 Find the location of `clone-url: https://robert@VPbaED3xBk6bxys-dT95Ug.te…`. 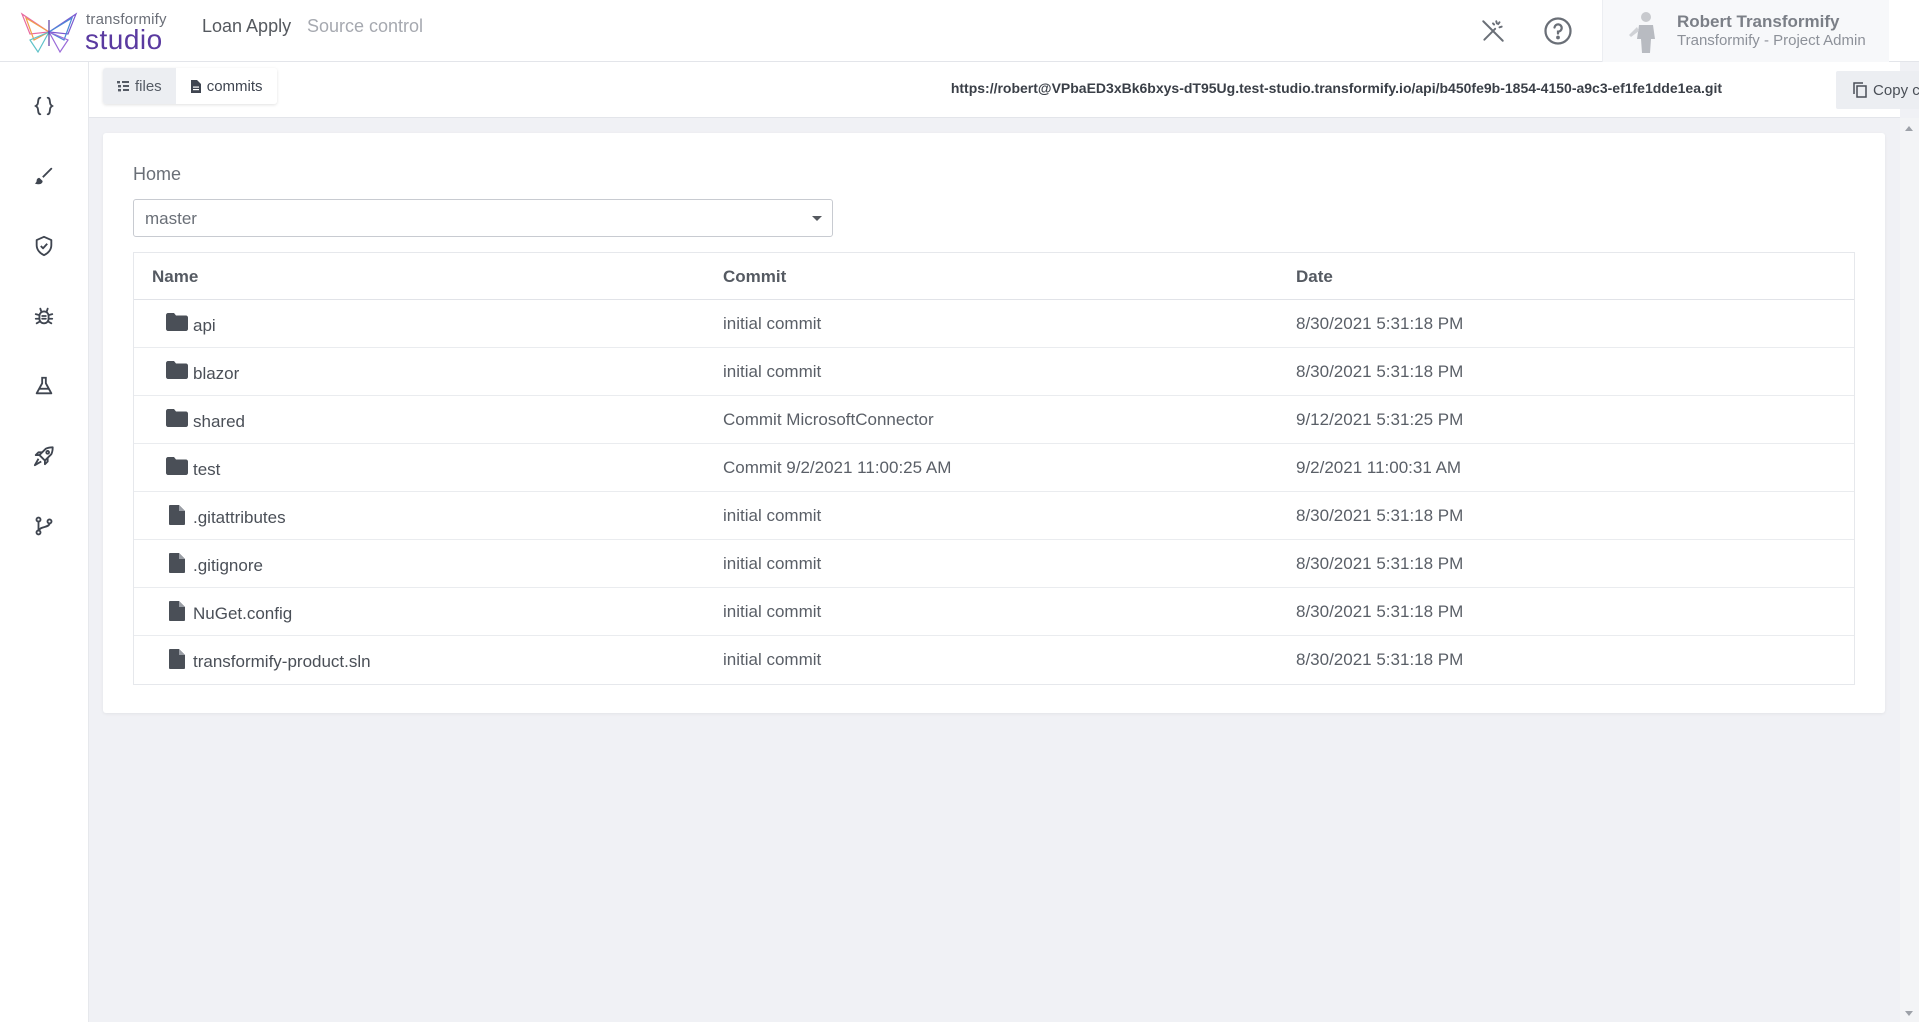

clone-url: https://robert@VPbaED3xBk6bxys-dT95Ug.te… is located at coordinates (1336, 88).